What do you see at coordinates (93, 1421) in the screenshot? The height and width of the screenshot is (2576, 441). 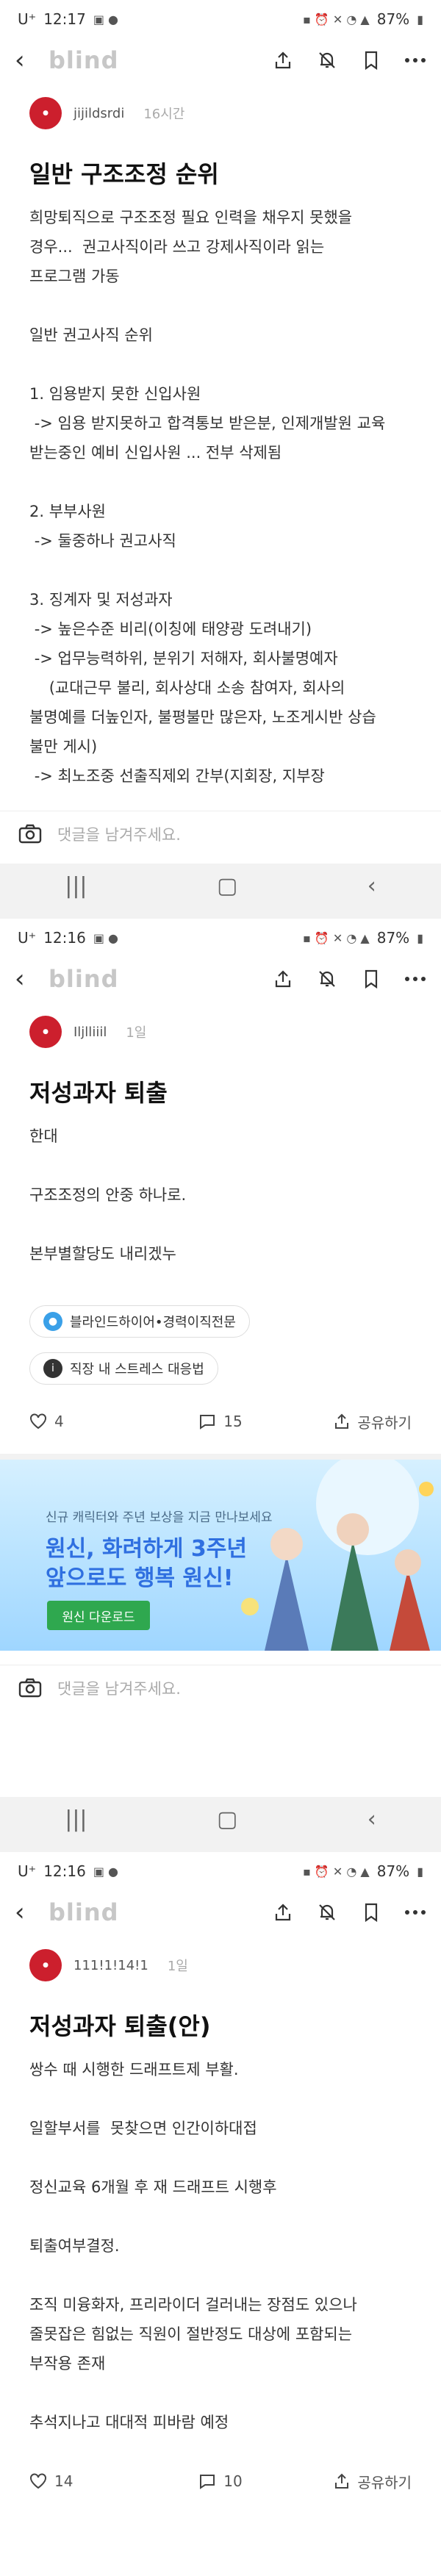 I see `like-button: 4` at bounding box center [93, 1421].